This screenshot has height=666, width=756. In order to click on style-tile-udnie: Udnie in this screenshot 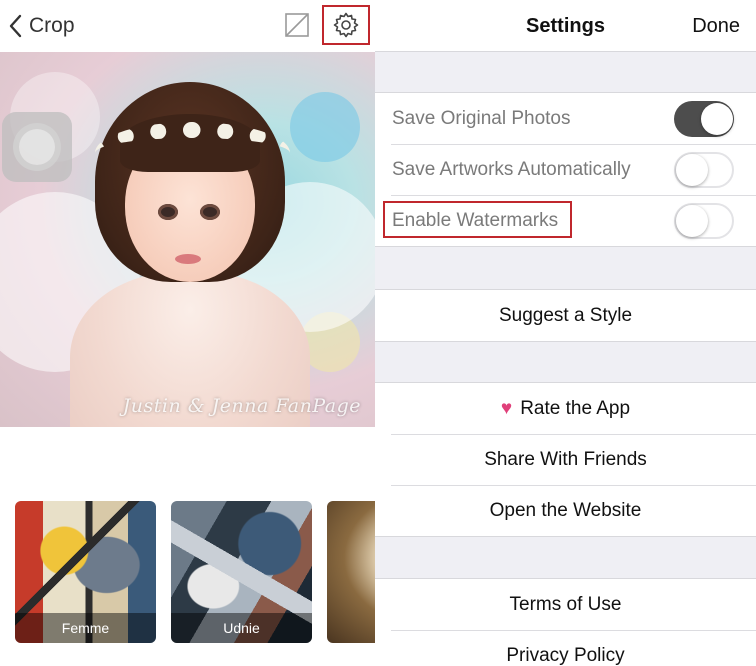, I will do `click(241, 572)`.